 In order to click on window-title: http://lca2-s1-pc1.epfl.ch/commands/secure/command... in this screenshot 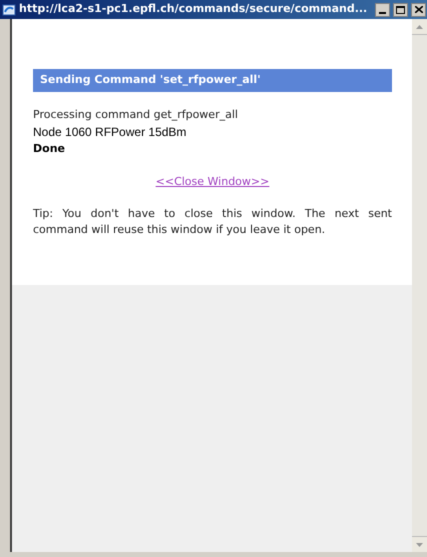, I will do `click(193, 9)`.